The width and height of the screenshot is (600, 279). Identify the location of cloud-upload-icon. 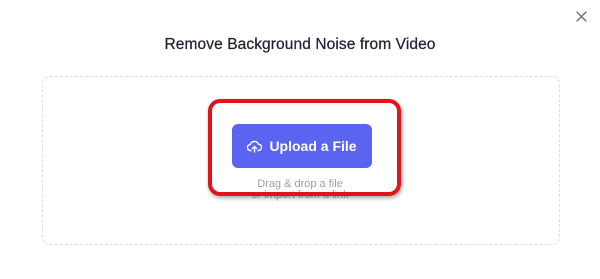
(255, 146).